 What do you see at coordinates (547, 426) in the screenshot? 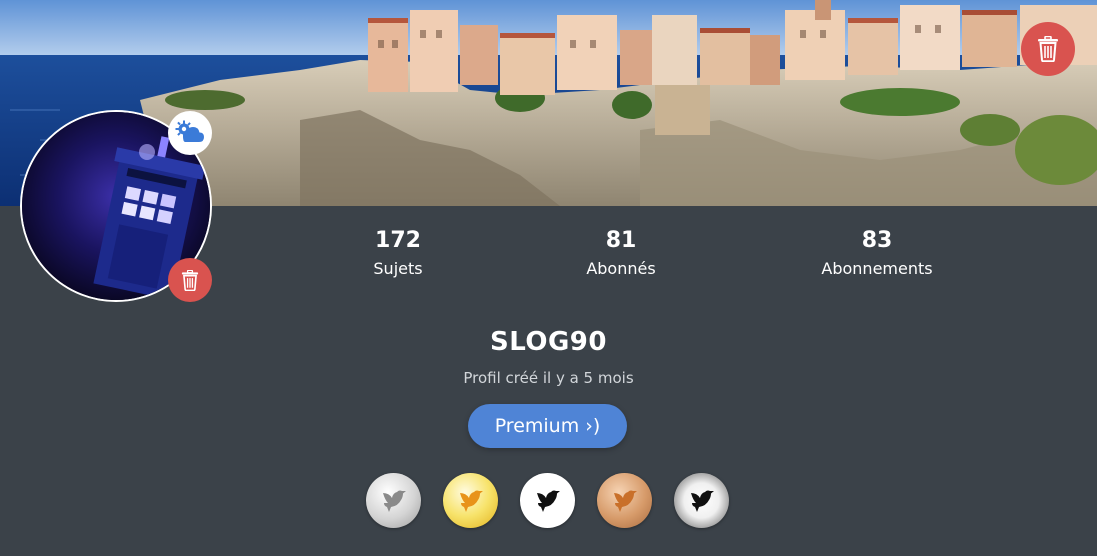
I see `premium-button: Premium ›)` at bounding box center [547, 426].